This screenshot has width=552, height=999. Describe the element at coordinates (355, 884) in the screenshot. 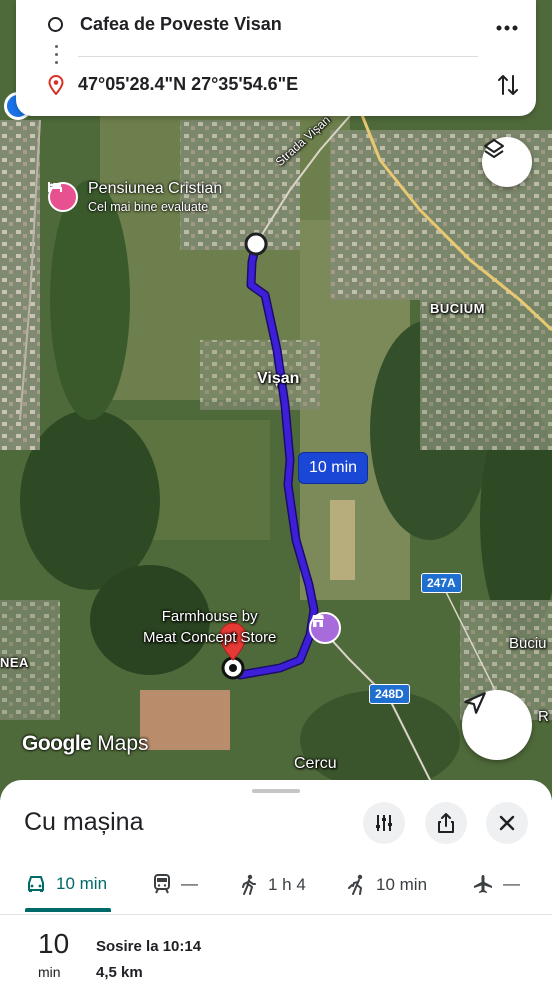

I see `ride-hail-icon` at that location.